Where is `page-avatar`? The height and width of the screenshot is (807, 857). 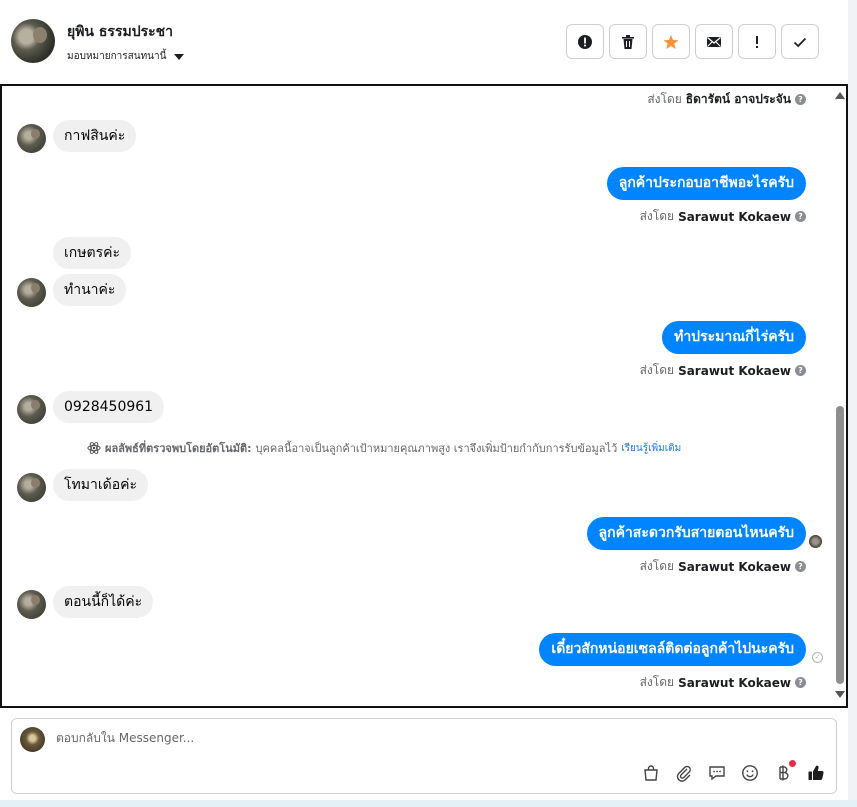
page-avatar is located at coordinates (32, 739).